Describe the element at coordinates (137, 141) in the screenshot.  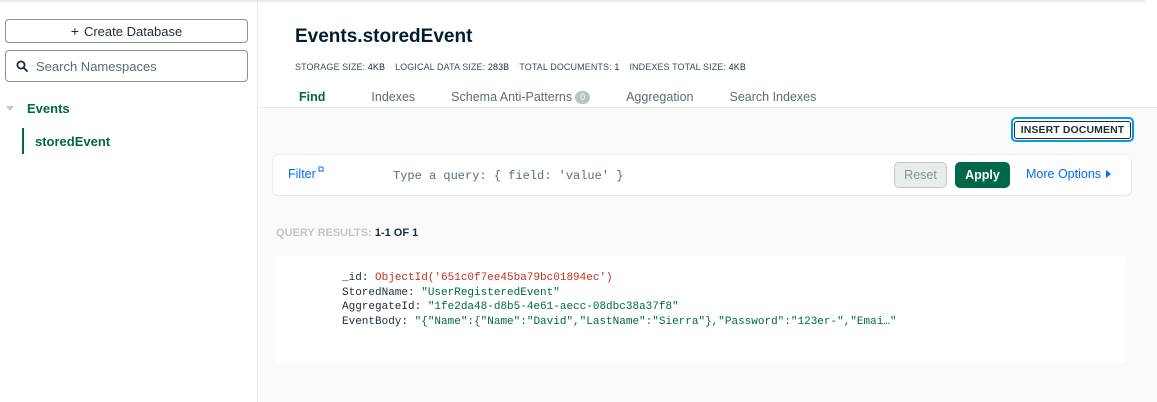
I see `sidebar-collection-storedevent: storedEvent` at that location.